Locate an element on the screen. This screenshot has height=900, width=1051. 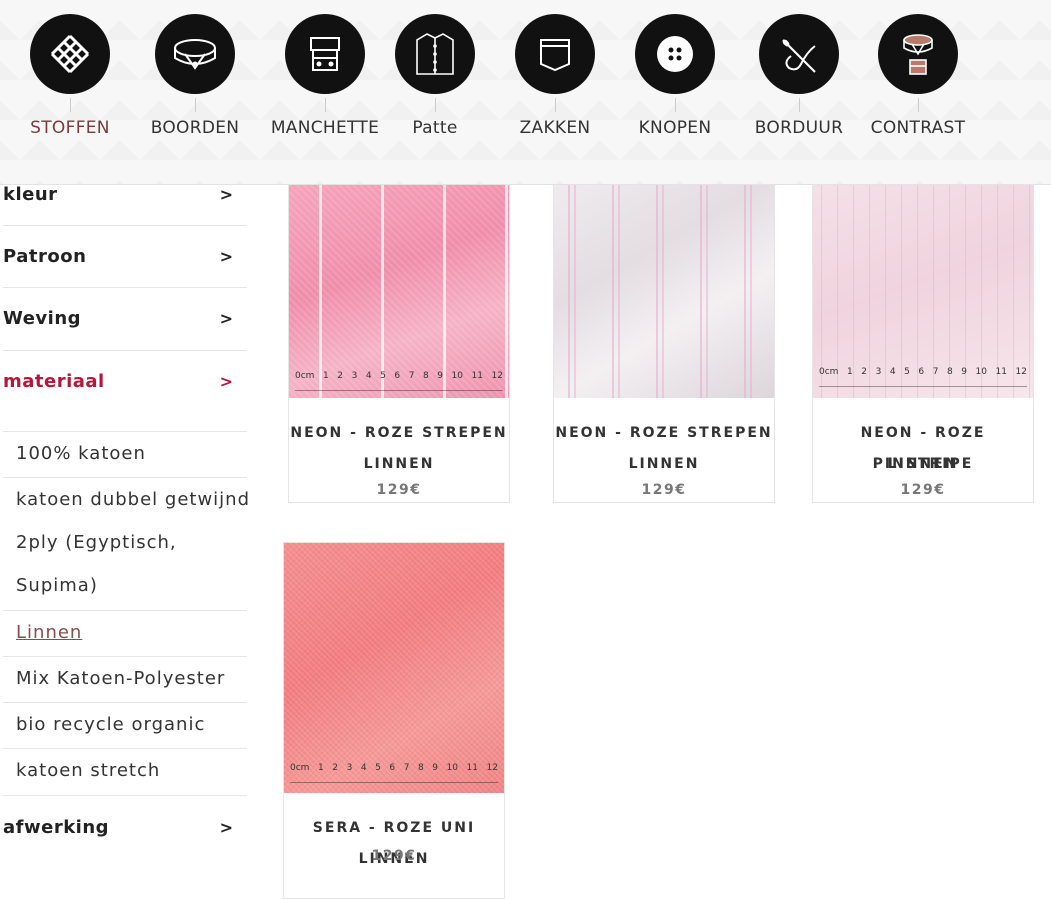
material-option-katoen-stretch: katoen stretch is located at coordinates (88, 770).